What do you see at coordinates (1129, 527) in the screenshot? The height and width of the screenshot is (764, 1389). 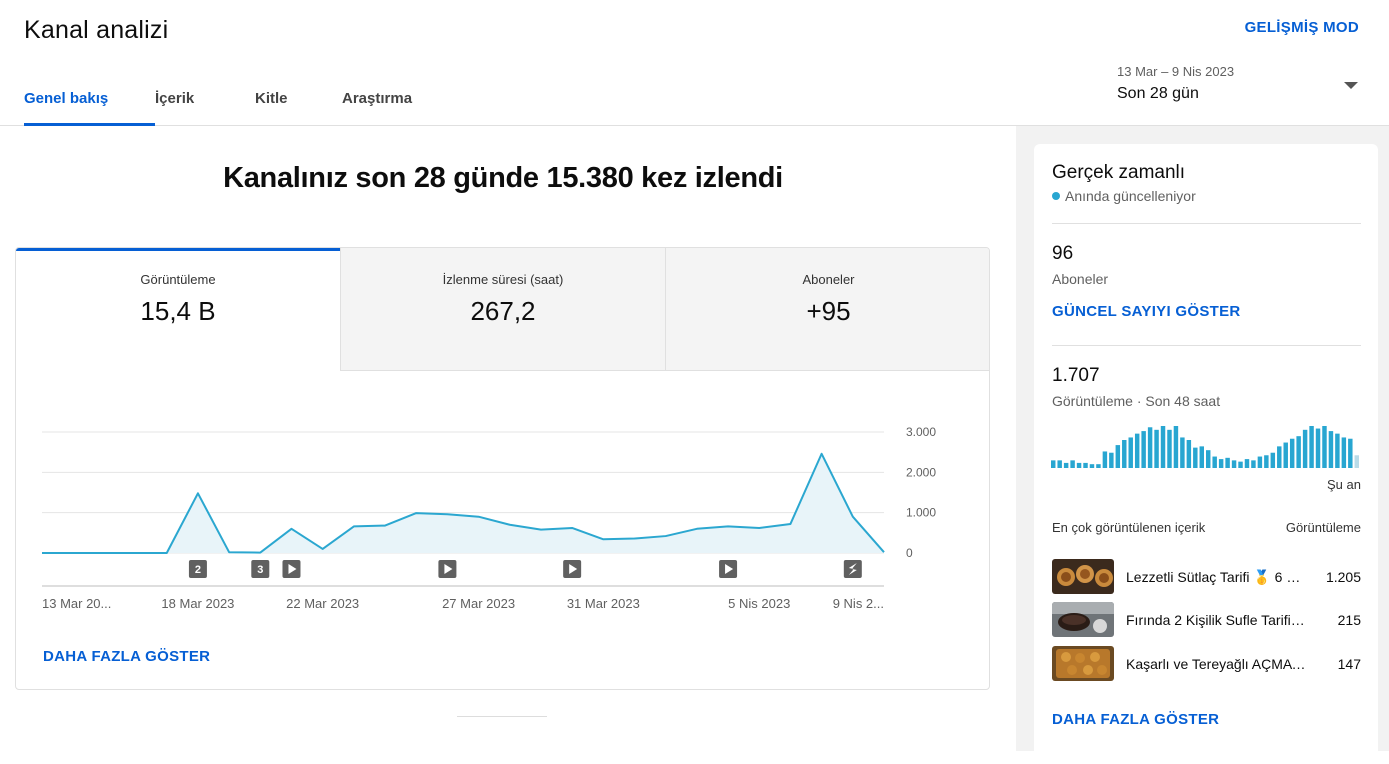 I see `top-content-header: En çok görüntülenen içerik` at bounding box center [1129, 527].